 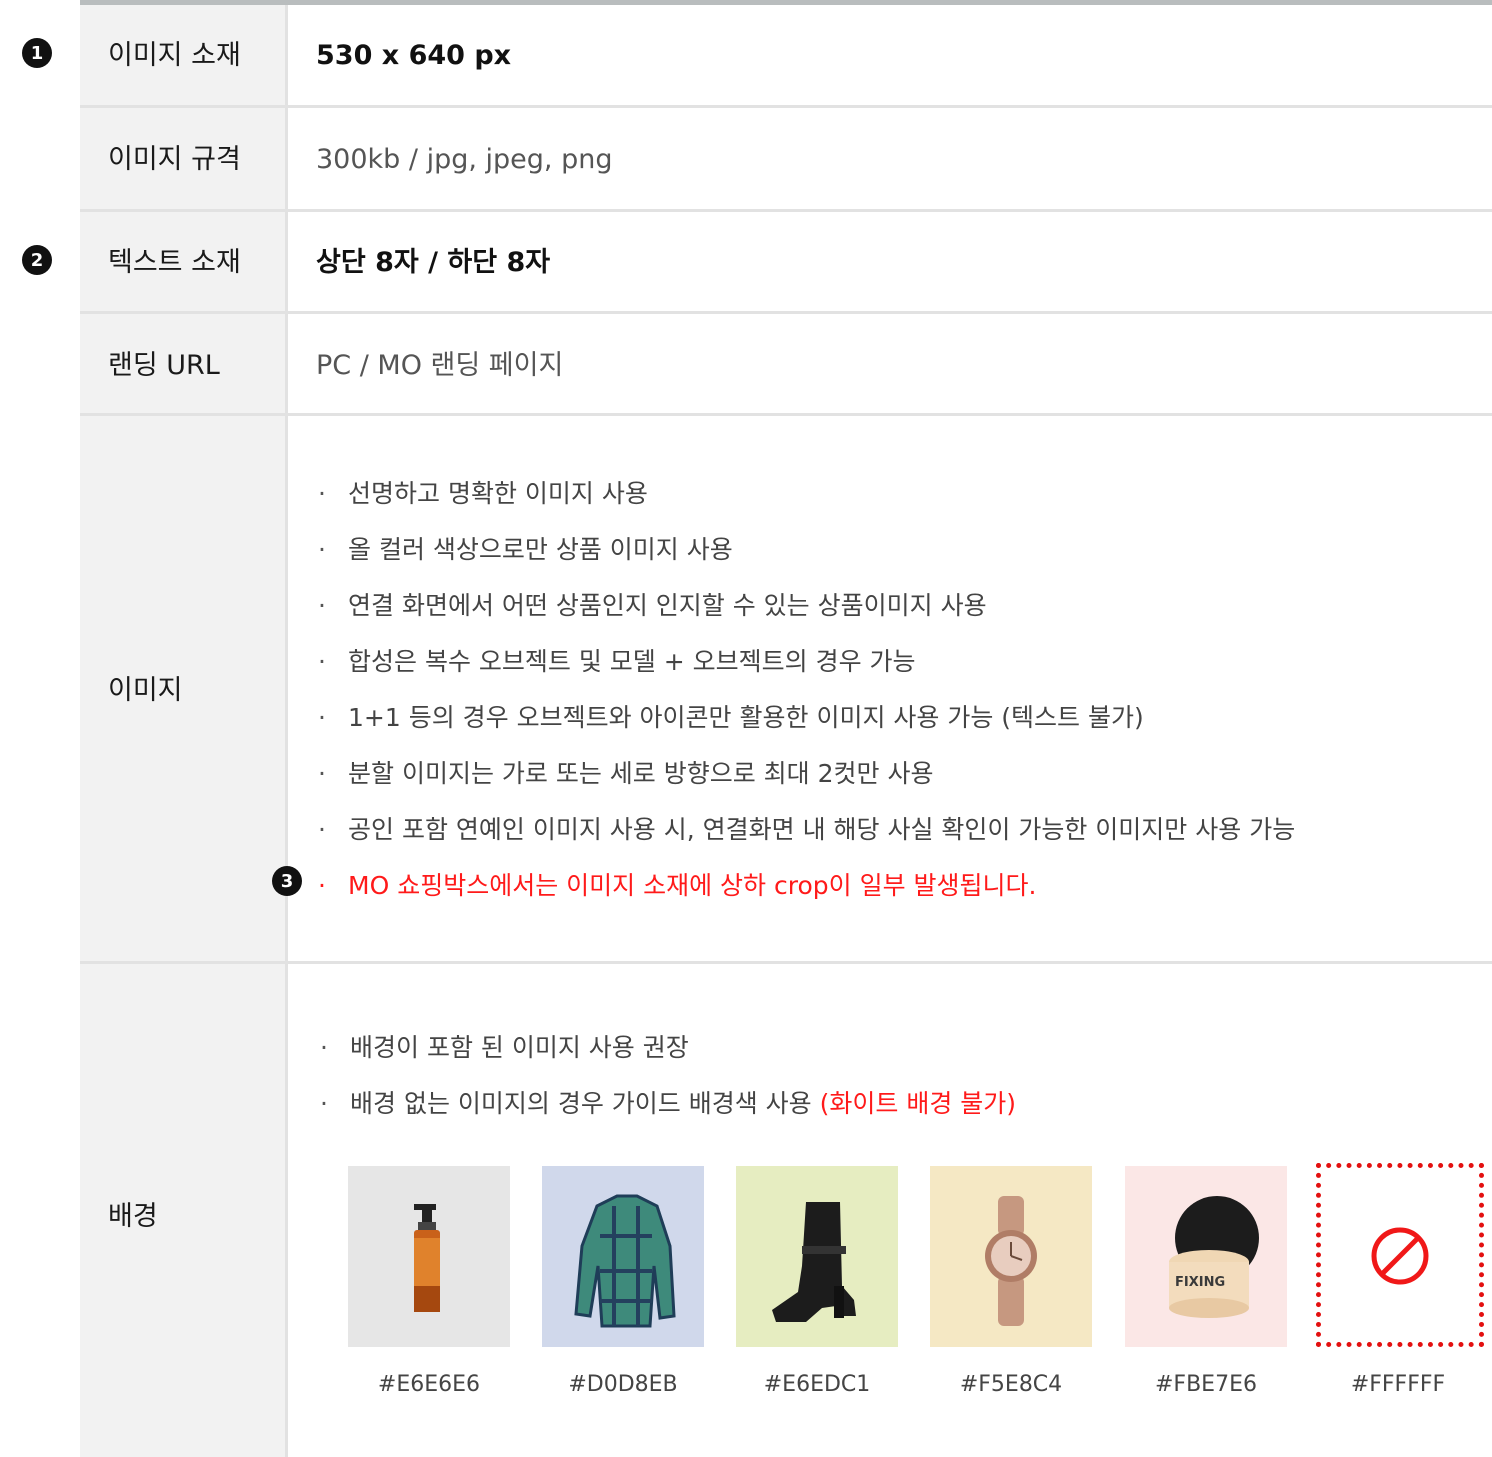 What do you see at coordinates (692, 885) in the screenshot?
I see `warning-text: MO 쇼핑박스에서는 이미지 소재에 상하 crop이 일부 발생됩니다.` at bounding box center [692, 885].